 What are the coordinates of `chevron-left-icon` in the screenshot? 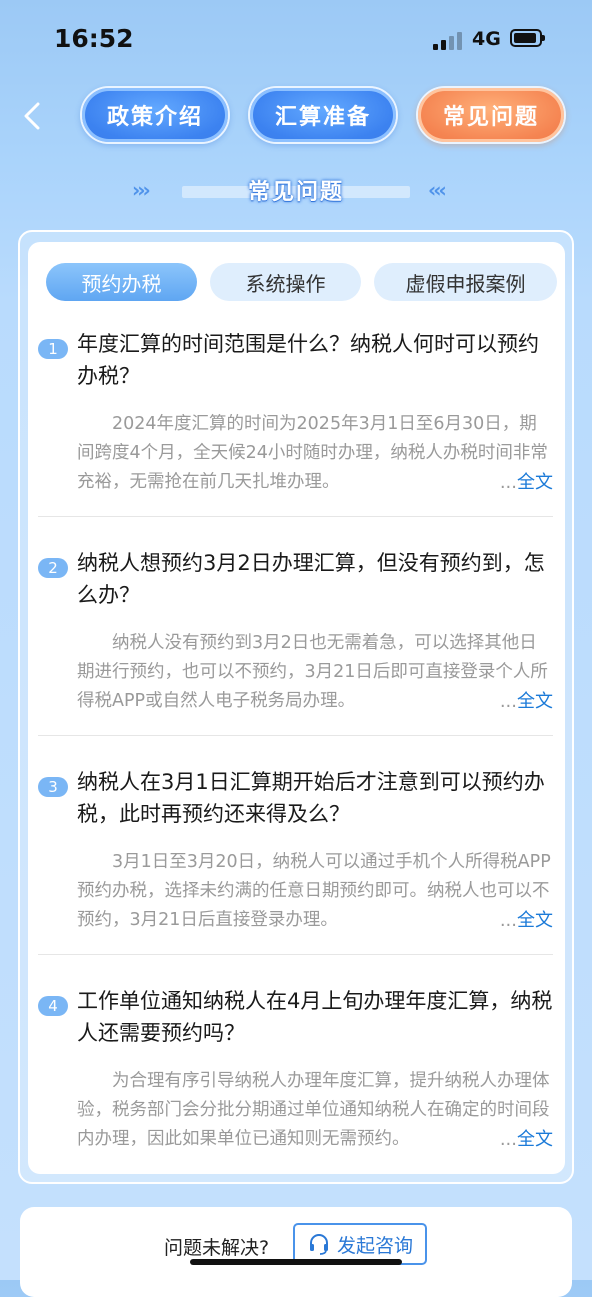 It's located at (32, 116).